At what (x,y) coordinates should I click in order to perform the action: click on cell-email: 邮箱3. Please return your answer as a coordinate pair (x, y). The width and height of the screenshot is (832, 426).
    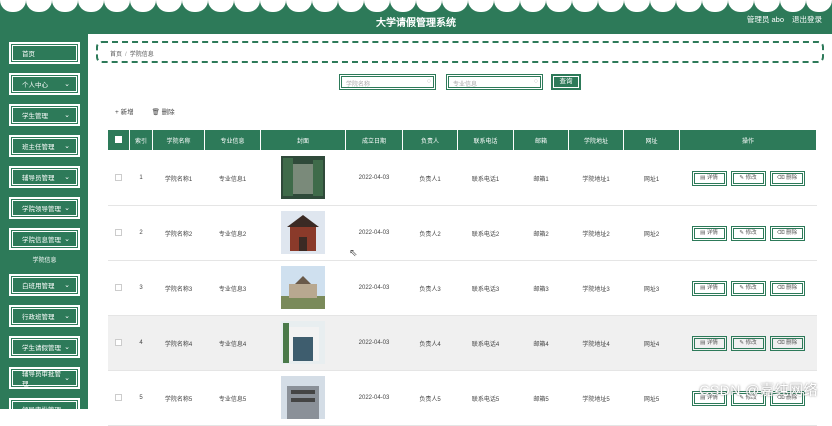
    Looking at the image, I should click on (541, 288).